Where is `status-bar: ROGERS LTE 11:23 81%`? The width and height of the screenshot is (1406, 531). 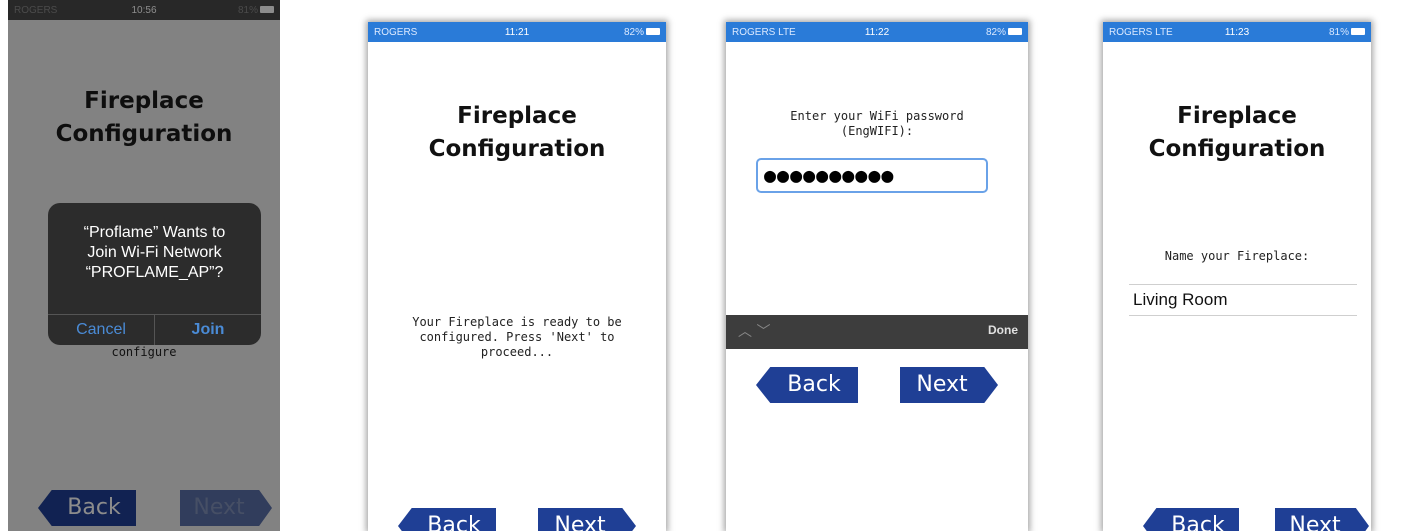 status-bar: ROGERS LTE 11:23 81% is located at coordinates (1237, 32).